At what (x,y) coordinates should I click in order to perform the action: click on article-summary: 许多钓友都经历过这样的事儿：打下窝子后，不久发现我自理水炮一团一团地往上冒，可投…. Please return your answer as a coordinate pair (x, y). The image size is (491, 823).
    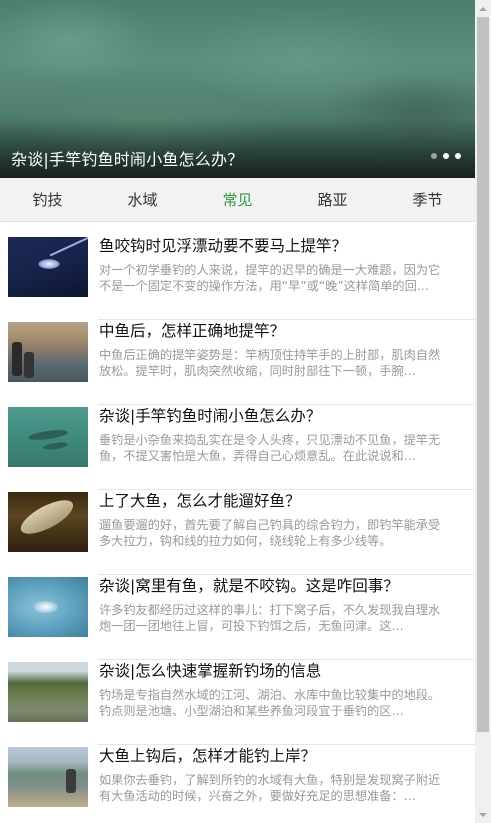
    Looking at the image, I should click on (270, 618).